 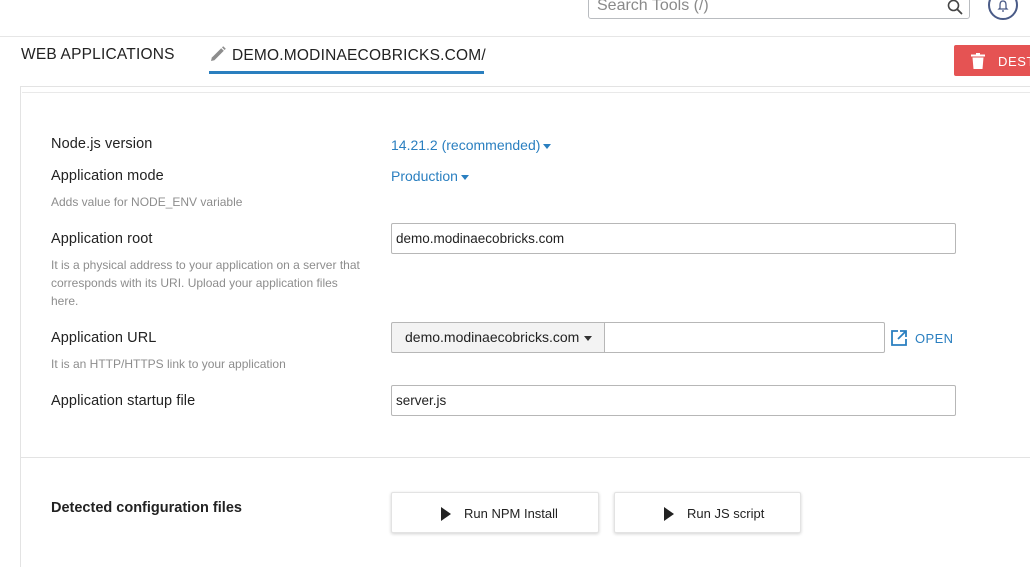 I want to click on search-tools-box, so click(x=779, y=9).